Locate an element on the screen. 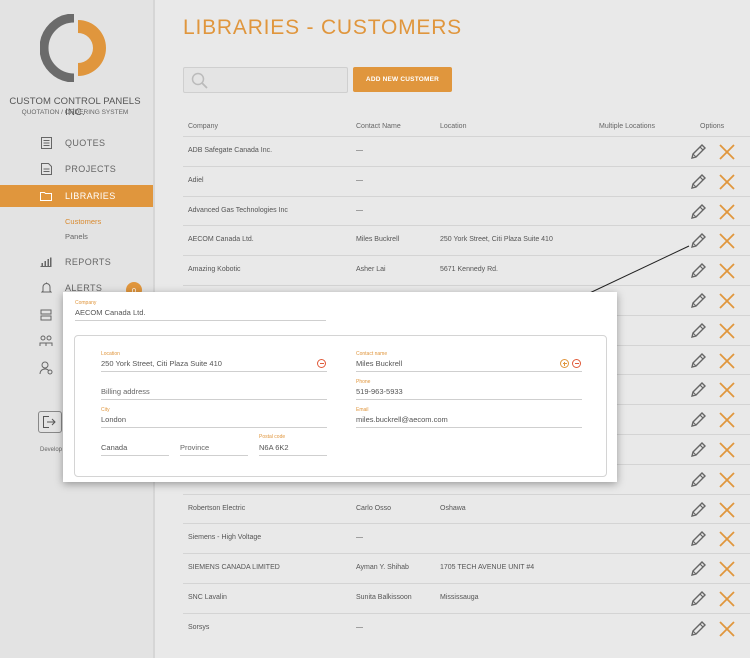 This screenshot has width=750, height=658. contact-cell: Carlo Osso is located at coordinates (374, 508).